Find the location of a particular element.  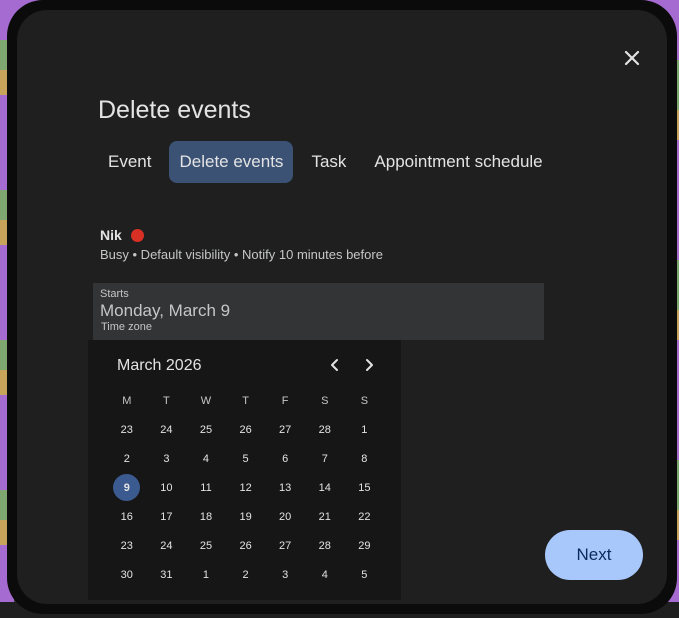

day-number: 31 is located at coordinates (166, 574).